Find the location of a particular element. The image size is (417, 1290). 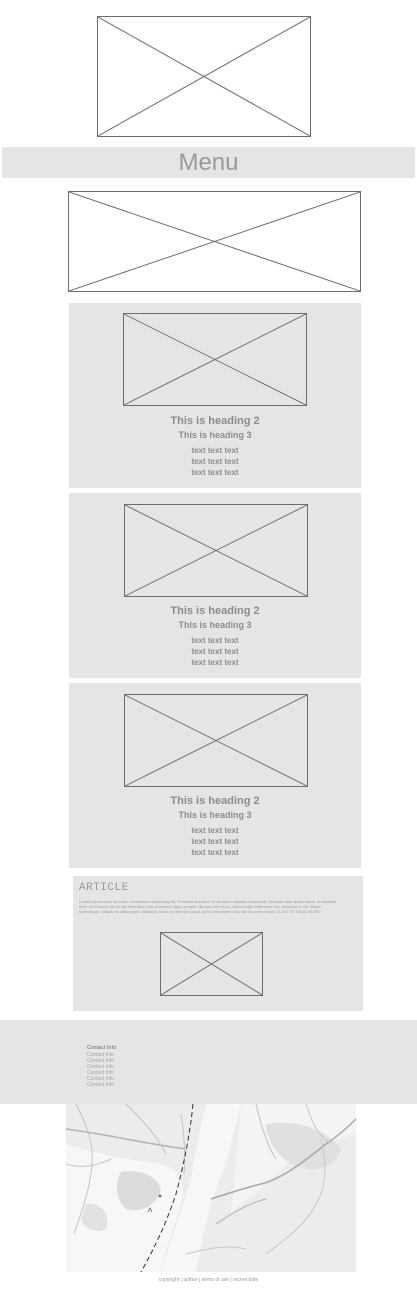

contact-info-title: Contact Info is located at coordinates (102, 1048).